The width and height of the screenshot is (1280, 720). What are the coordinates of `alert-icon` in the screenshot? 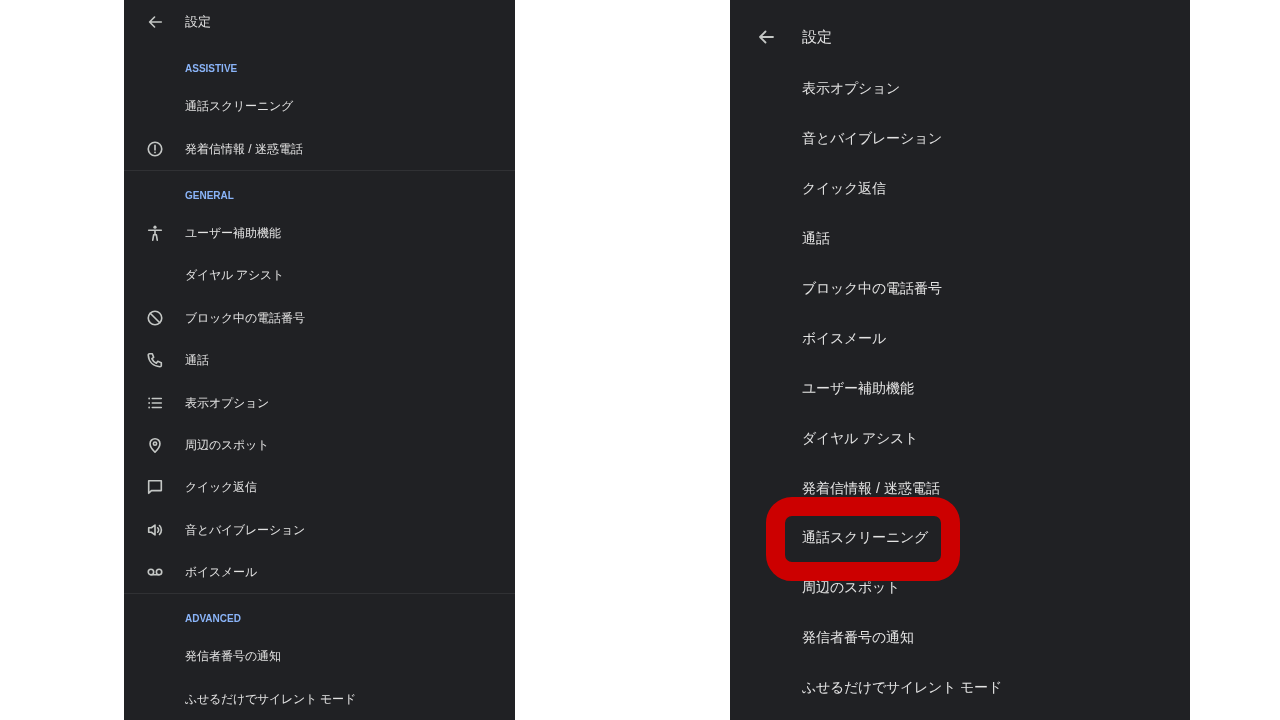 It's located at (154, 148).